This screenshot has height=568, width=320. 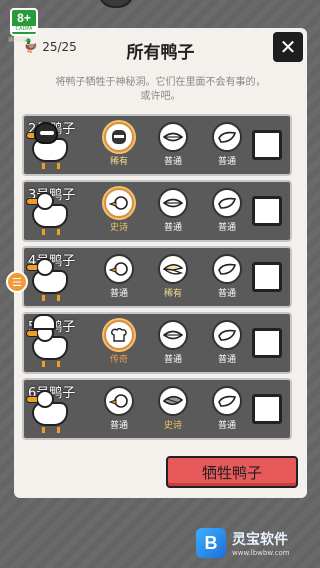 What do you see at coordinates (157, 211) in the screenshot?
I see `duck-row: 3号鸭子史诗普通普通` at bounding box center [157, 211].